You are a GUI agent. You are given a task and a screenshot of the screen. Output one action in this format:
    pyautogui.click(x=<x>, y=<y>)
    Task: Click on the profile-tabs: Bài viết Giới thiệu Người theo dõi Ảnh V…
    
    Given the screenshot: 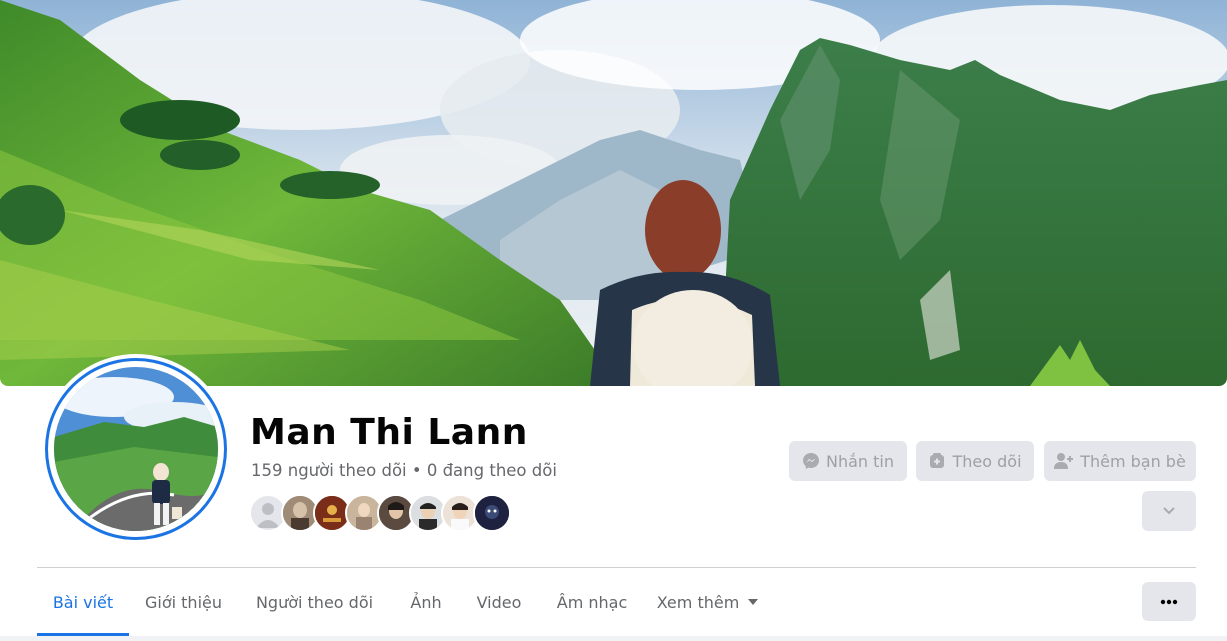 What is the action you would take?
    pyautogui.click(x=587, y=602)
    